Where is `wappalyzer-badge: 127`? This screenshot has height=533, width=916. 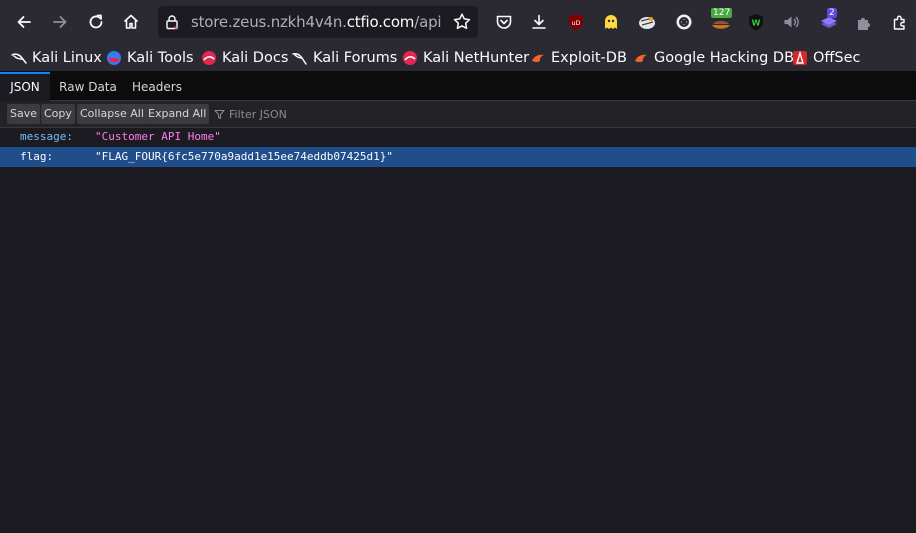
wappalyzer-badge: 127 is located at coordinates (722, 13).